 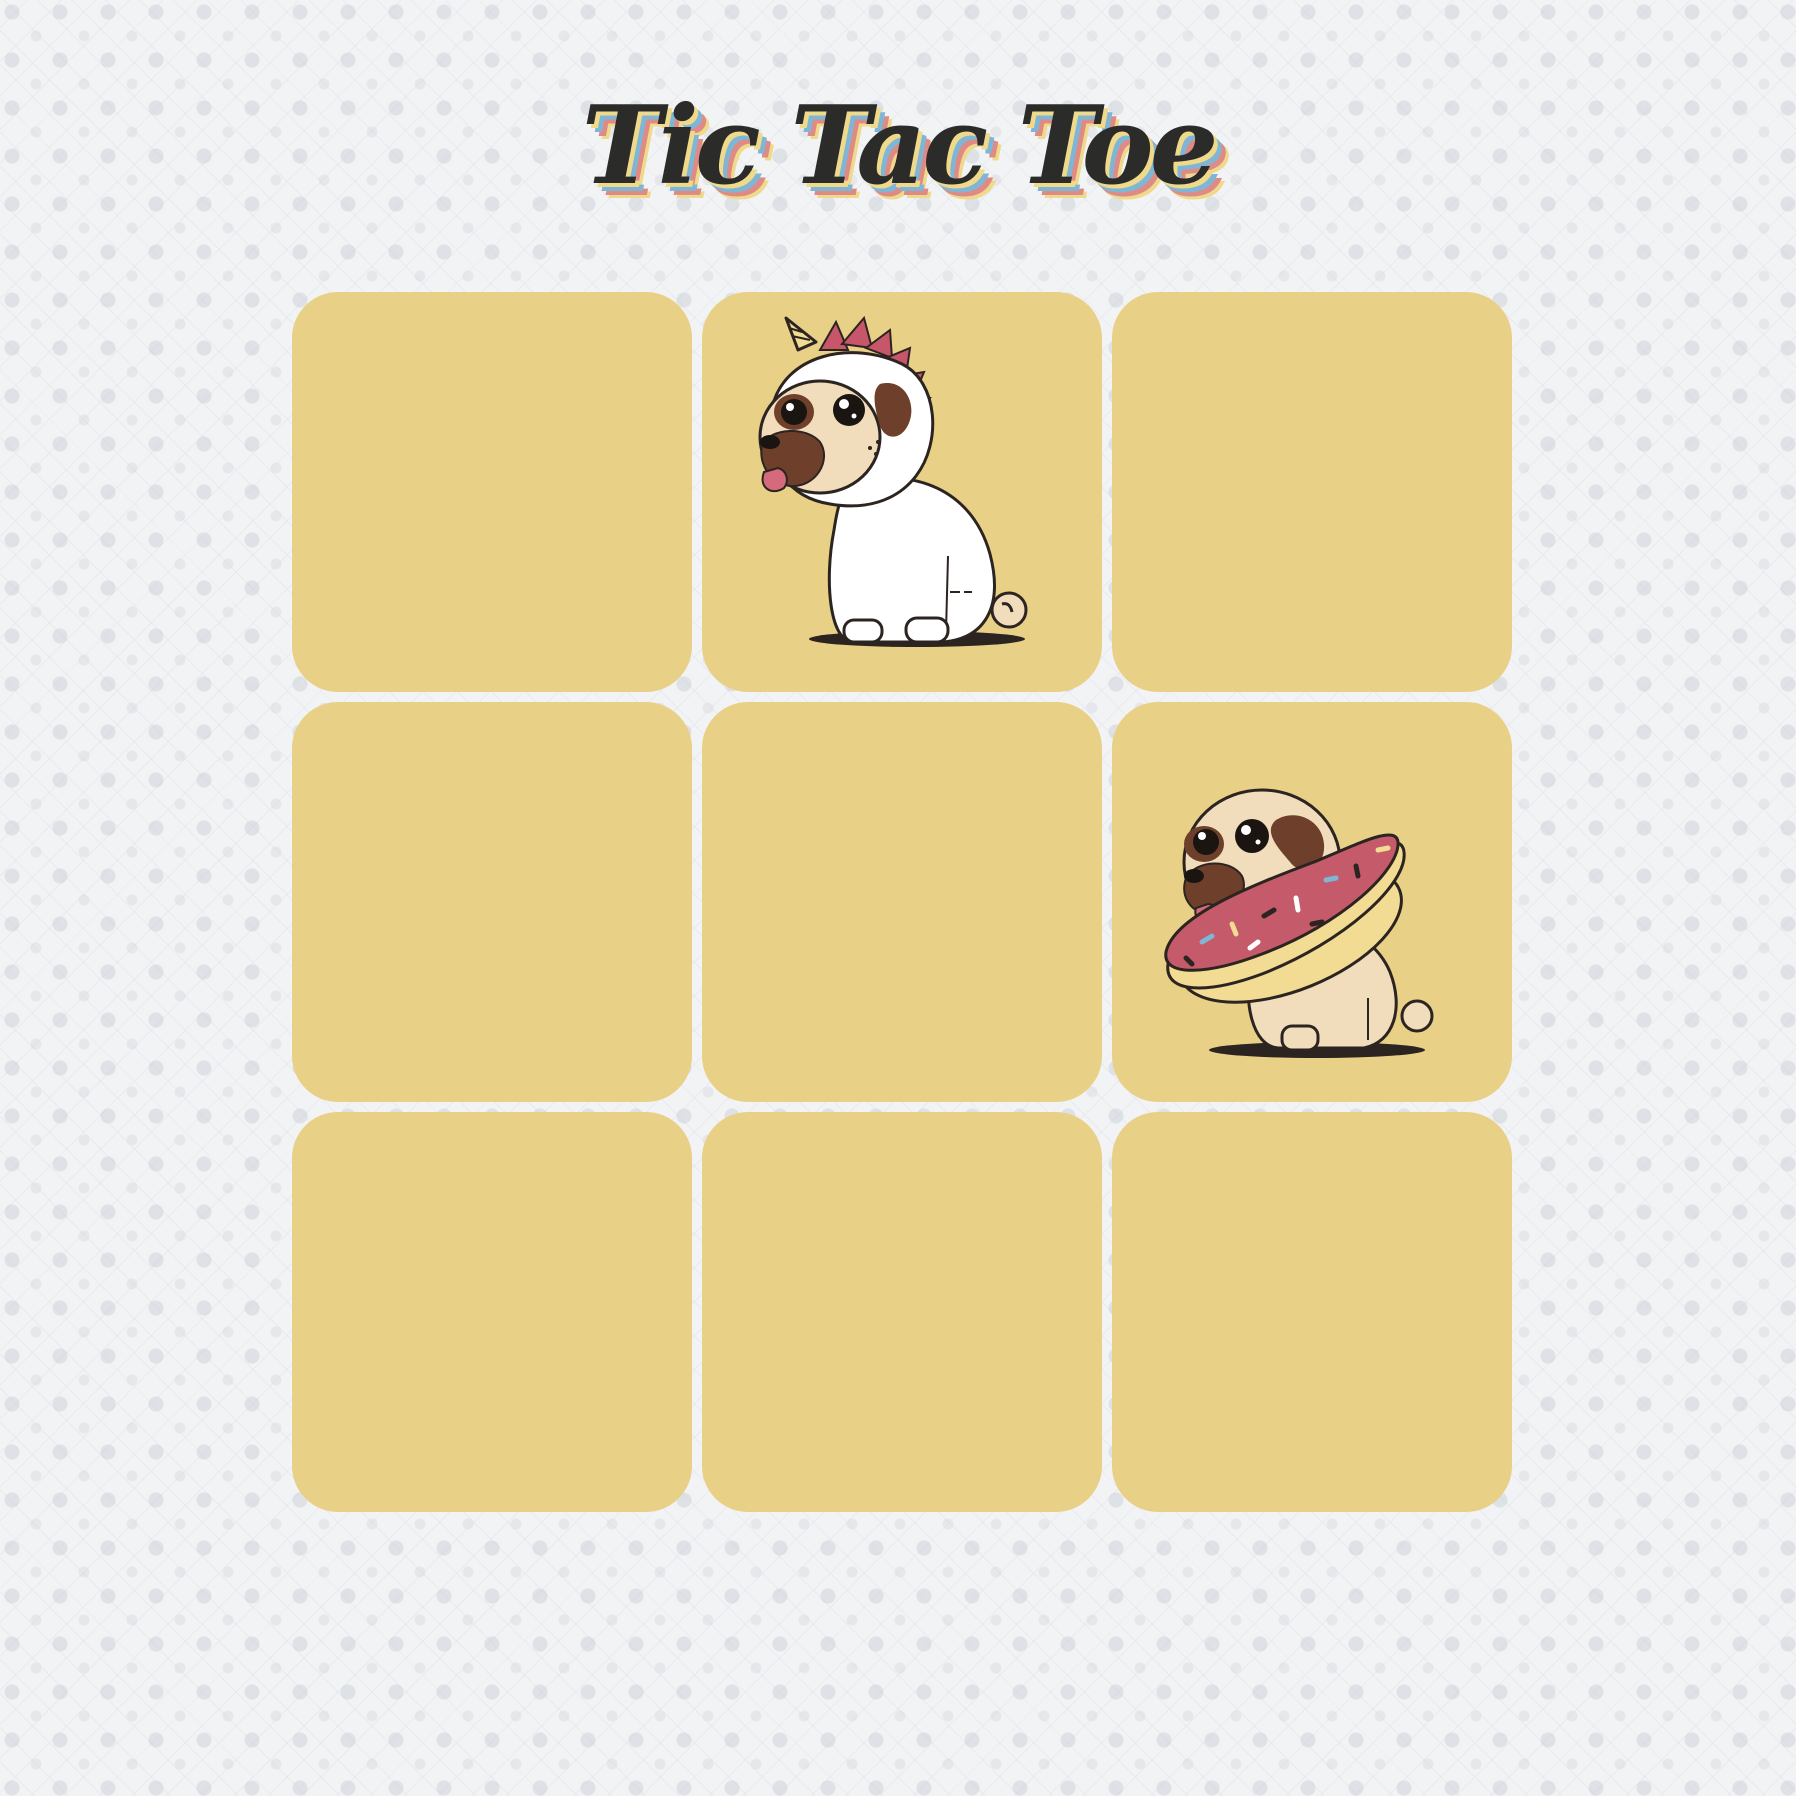 What do you see at coordinates (900, 146) in the screenshot?
I see `game-title: Tic Tac Toe` at bounding box center [900, 146].